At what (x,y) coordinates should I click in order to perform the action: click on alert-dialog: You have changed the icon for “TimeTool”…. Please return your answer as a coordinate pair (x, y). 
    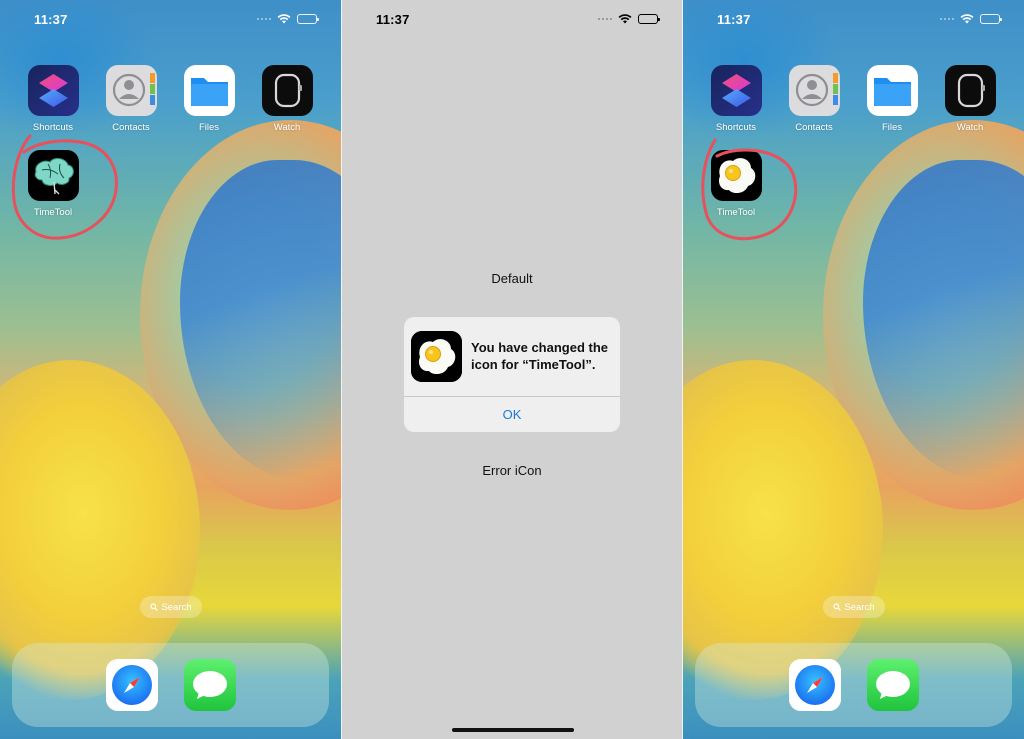
    Looking at the image, I should click on (512, 374).